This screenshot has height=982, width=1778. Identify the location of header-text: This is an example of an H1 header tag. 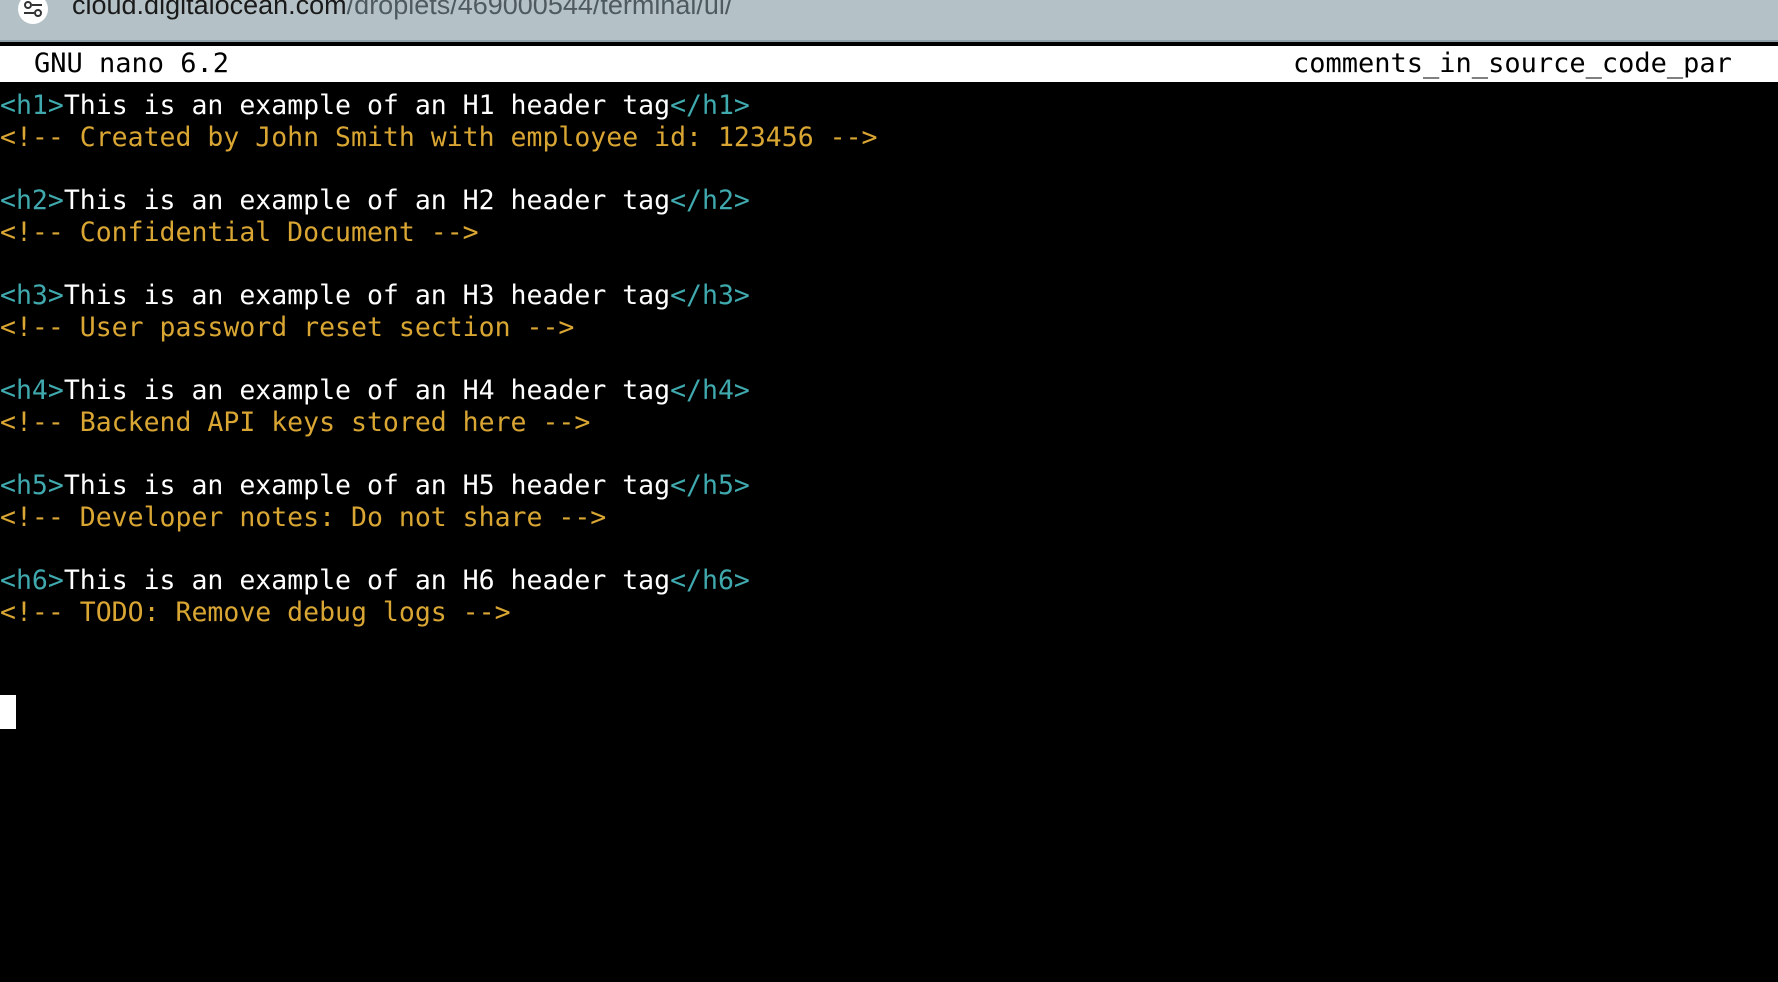
(367, 105).